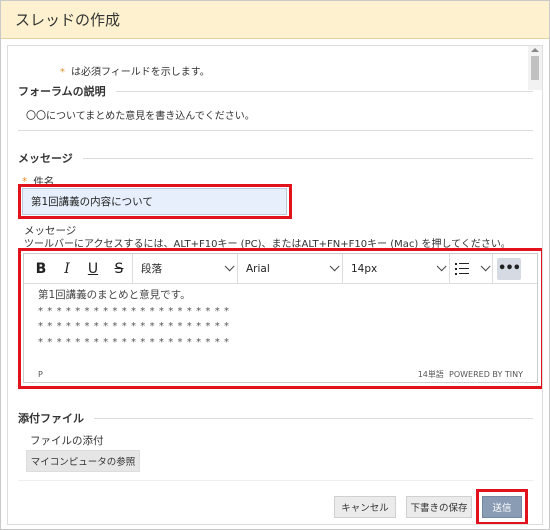 The height and width of the screenshot is (530, 550). Describe the element at coordinates (535, 68) in the screenshot. I see `scroll-thumb` at that location.